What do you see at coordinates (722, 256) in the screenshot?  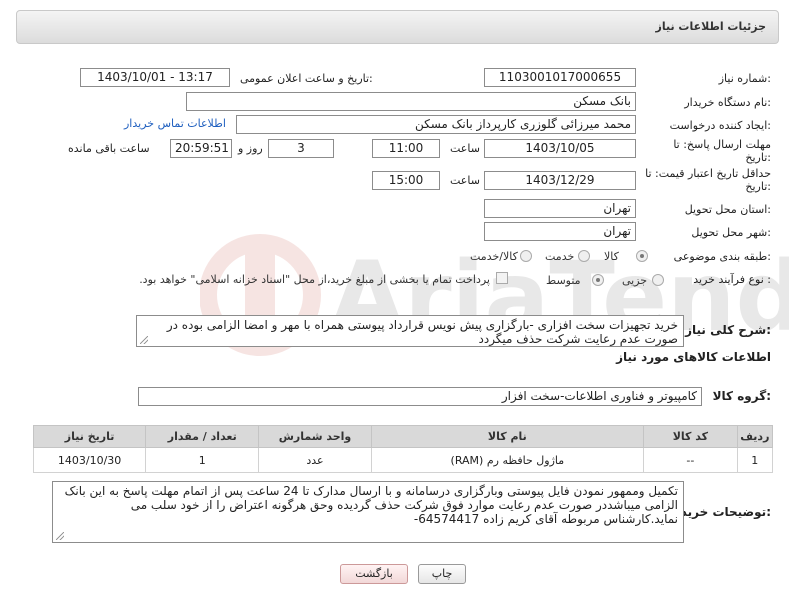 I see `category-label: طبقه بندی موضوعی:` at bounding box center [722, 256].